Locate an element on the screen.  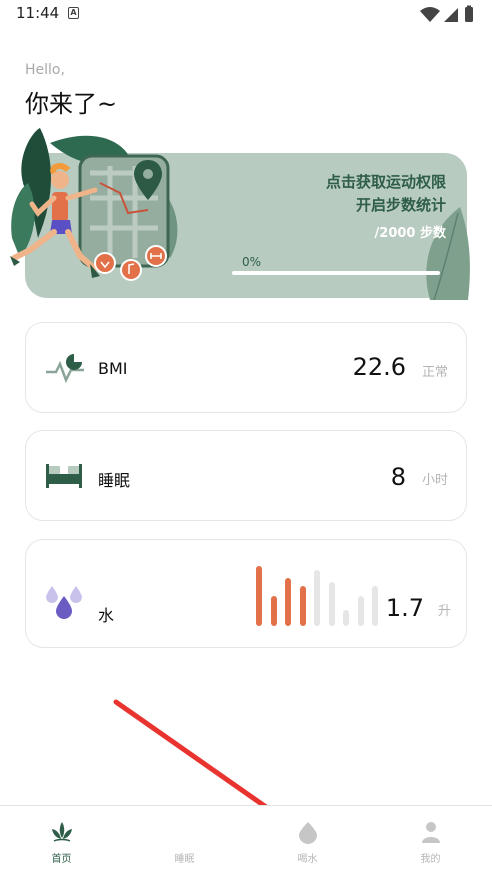
hello-text: Hello, is located at coordinates (45, 70).